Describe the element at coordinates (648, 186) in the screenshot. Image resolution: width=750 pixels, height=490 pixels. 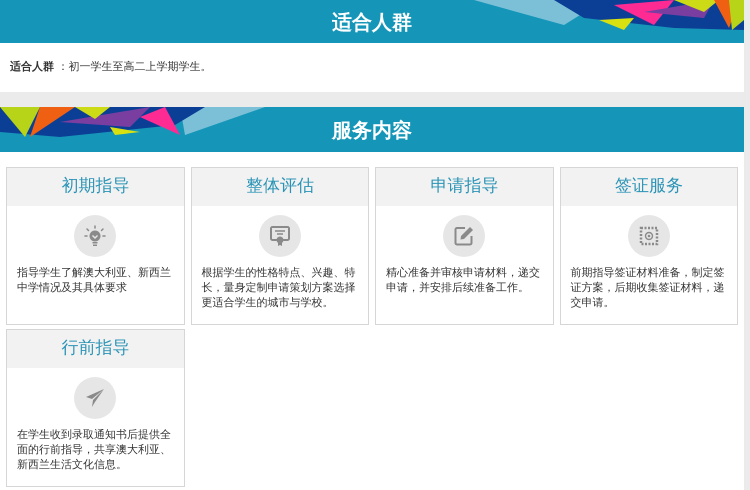
I see `card-title: 签证服务` at that location.